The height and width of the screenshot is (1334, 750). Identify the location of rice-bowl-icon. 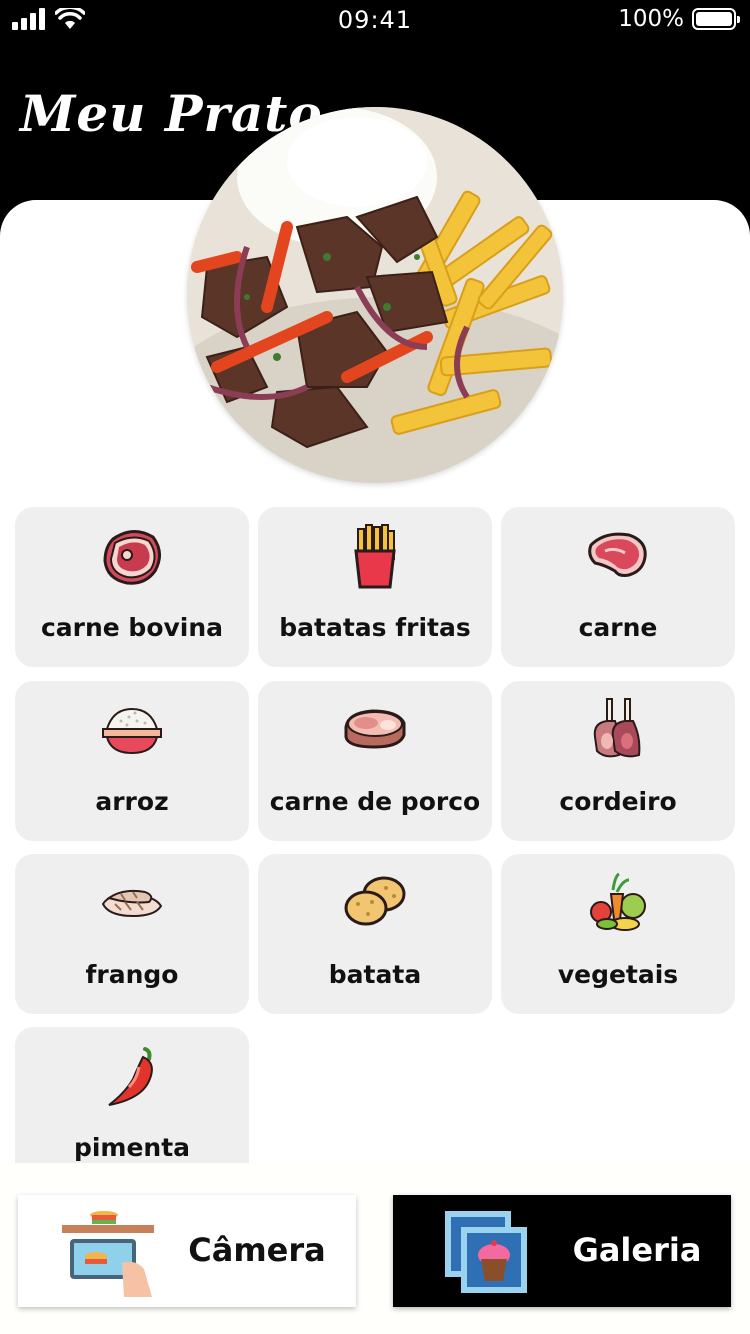
(132, 730).